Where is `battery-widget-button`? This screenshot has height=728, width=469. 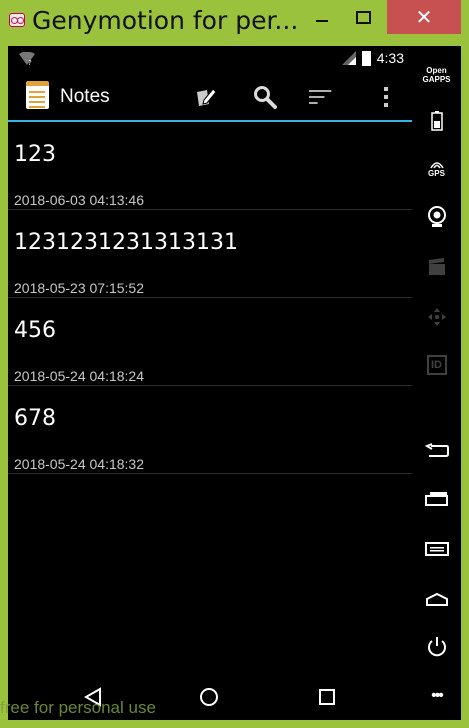
battery-widget-button is located at coordinates (436, 121).